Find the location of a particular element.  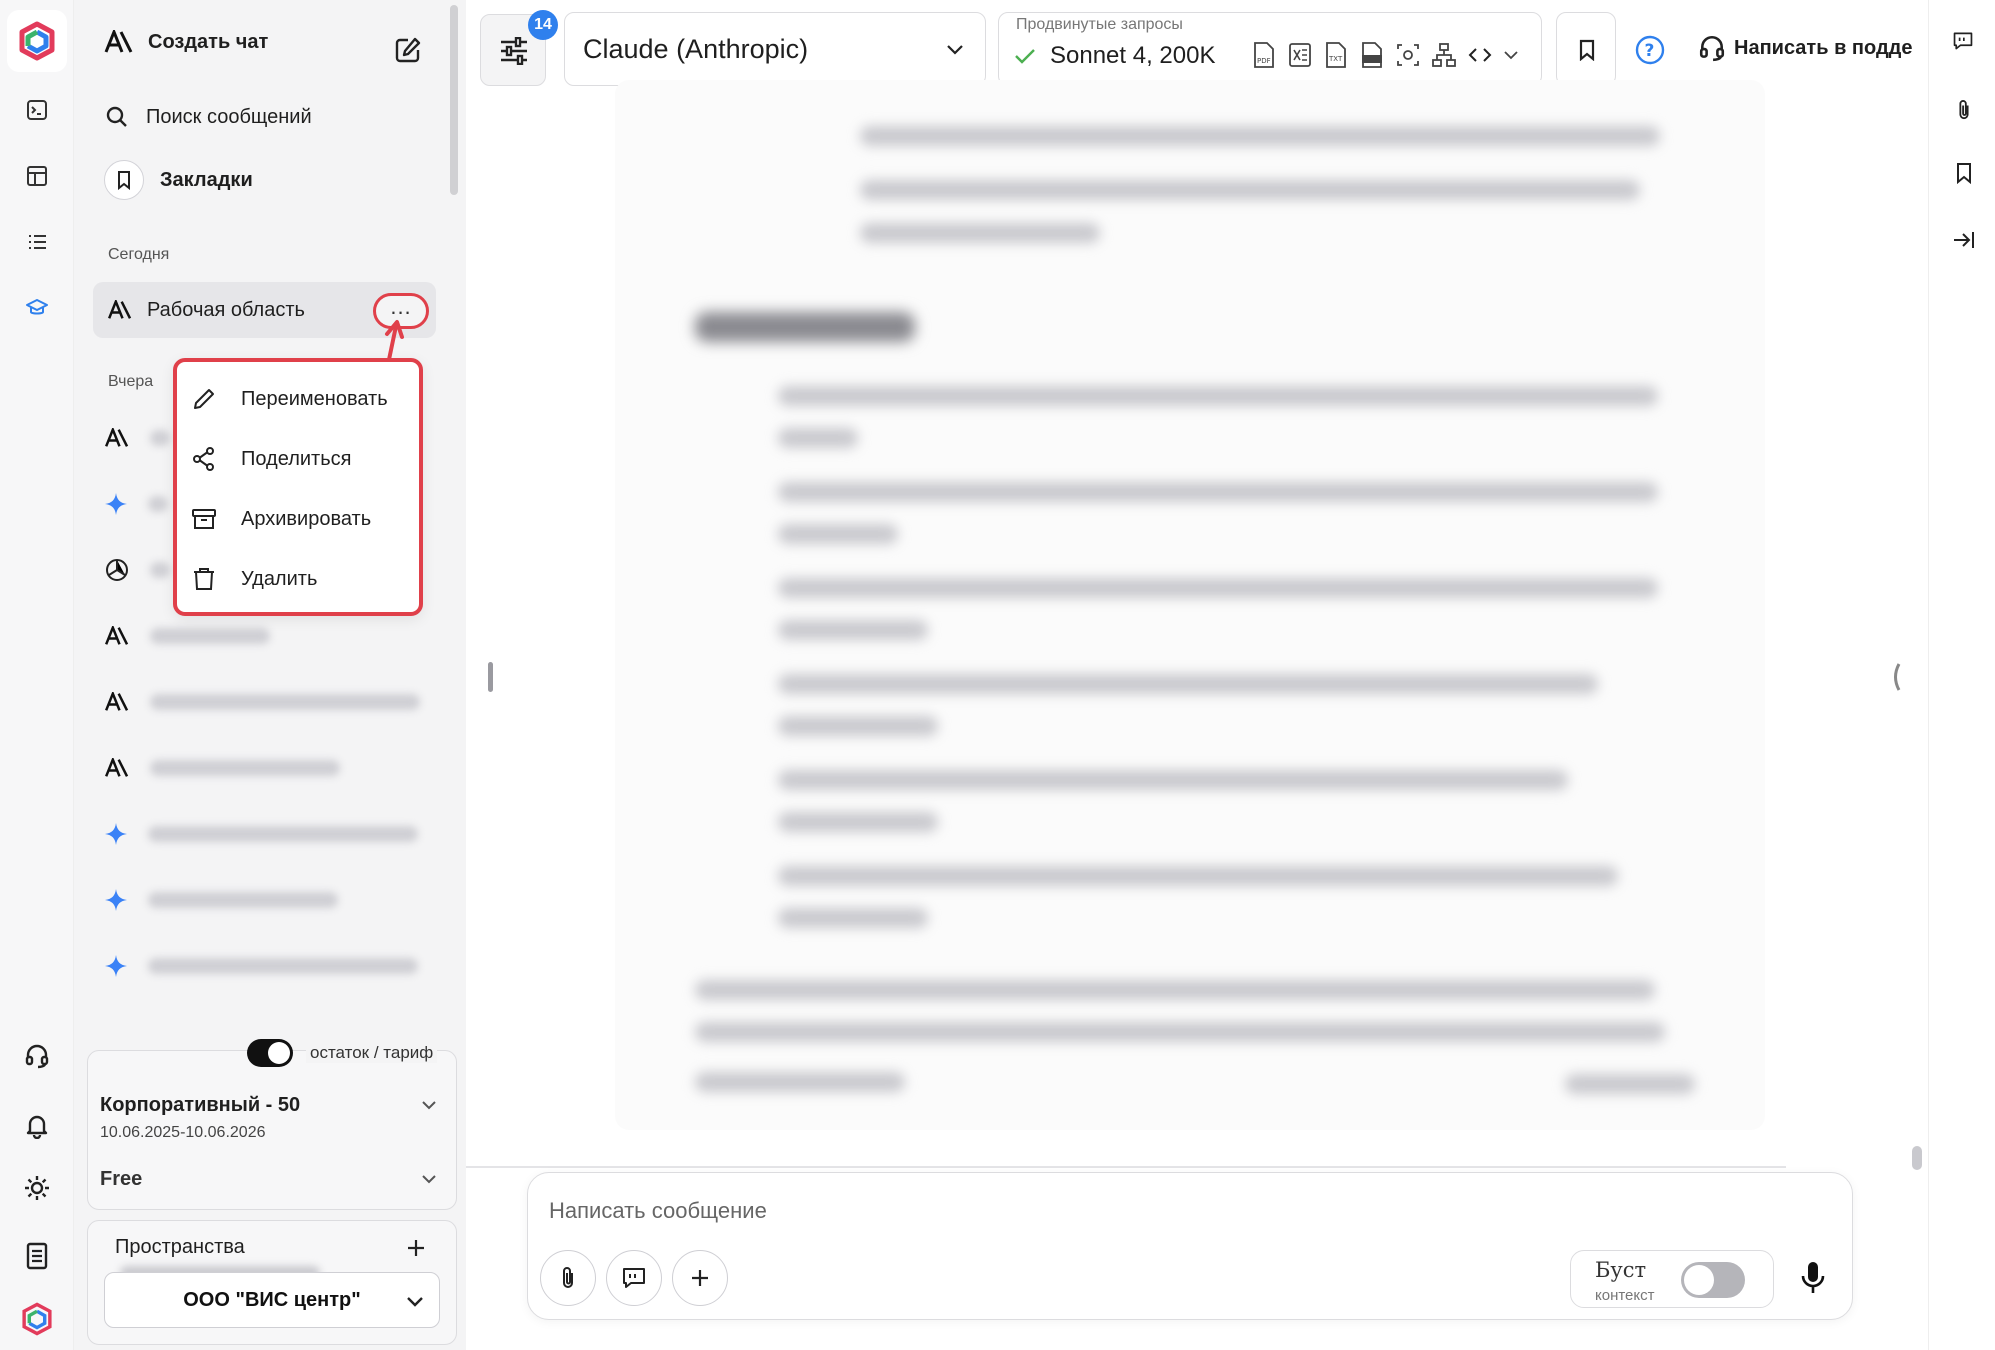

left-resize-handle is located at coordinates (490, 677).